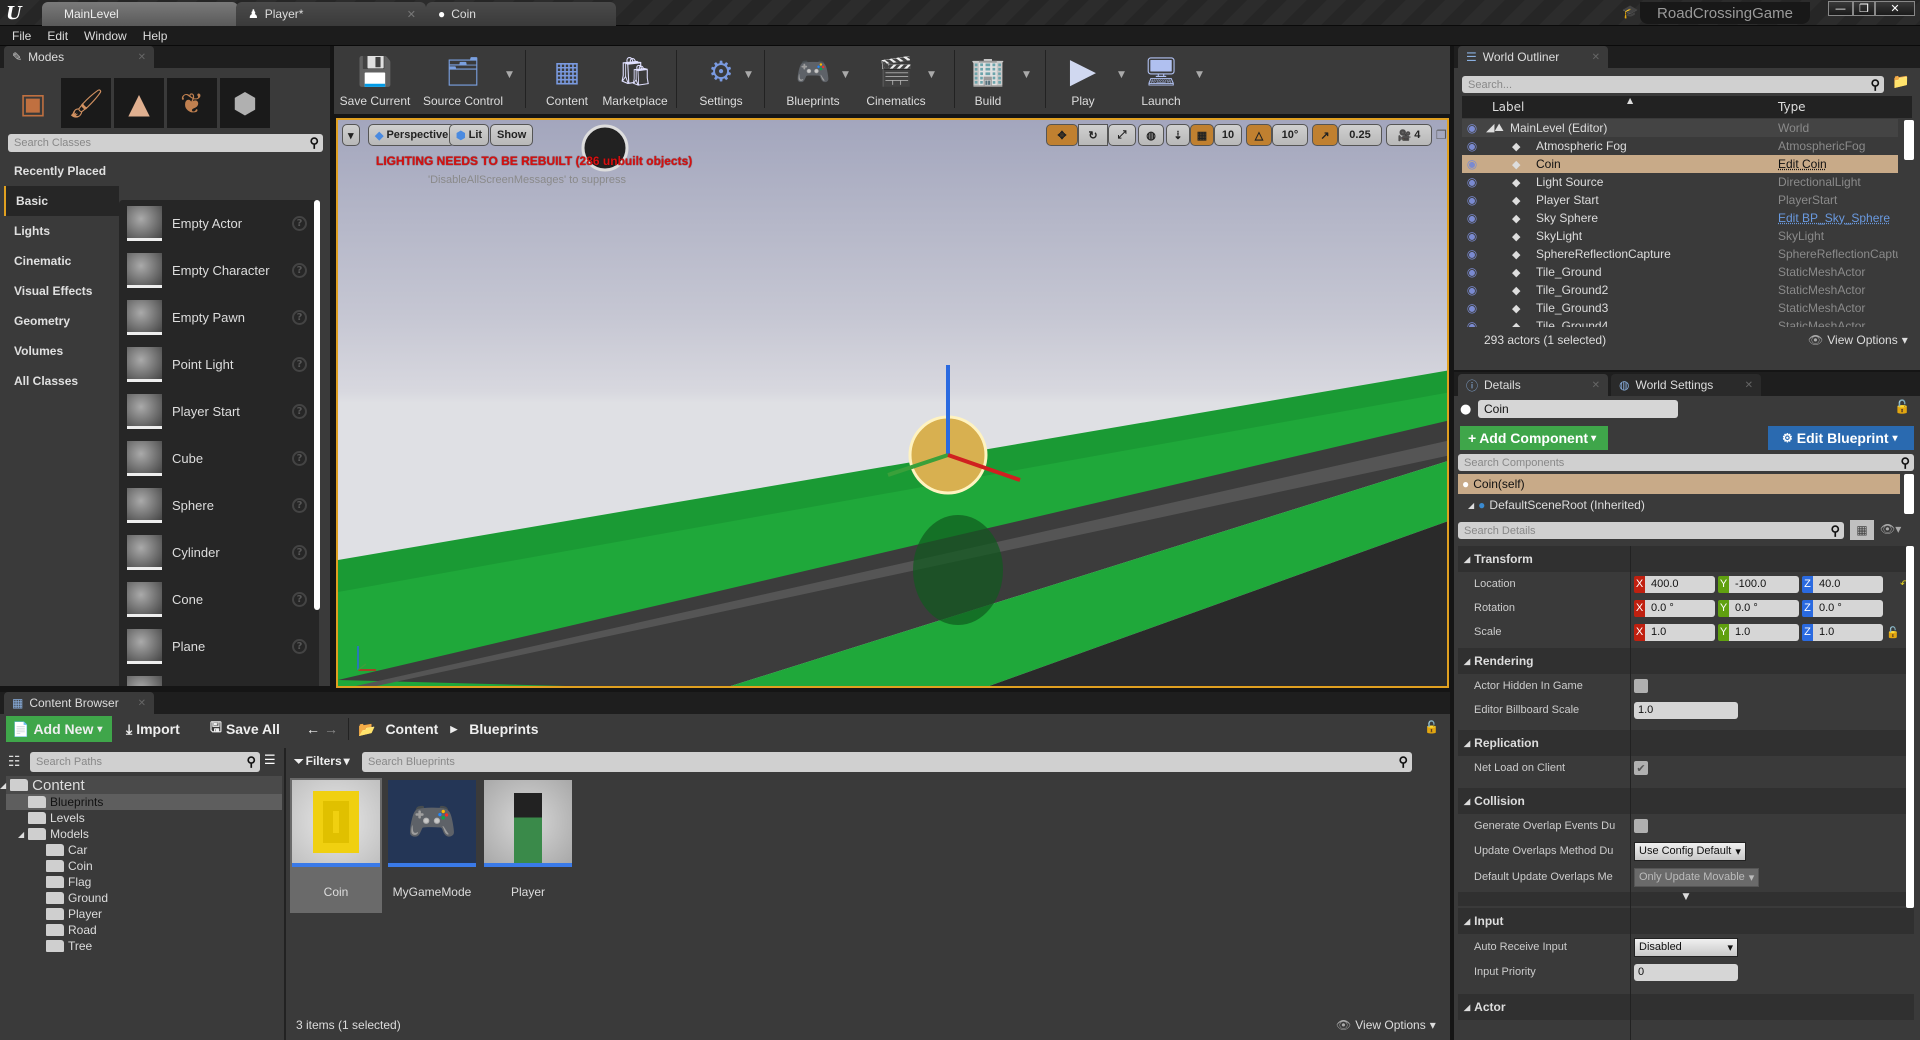 This screenshot has width=1920, height=1040. What do you see at coordinates (1641, 768) in the screenshot?
I see `net-load-checkbox: ✔` at bounding box center [1641, 768].